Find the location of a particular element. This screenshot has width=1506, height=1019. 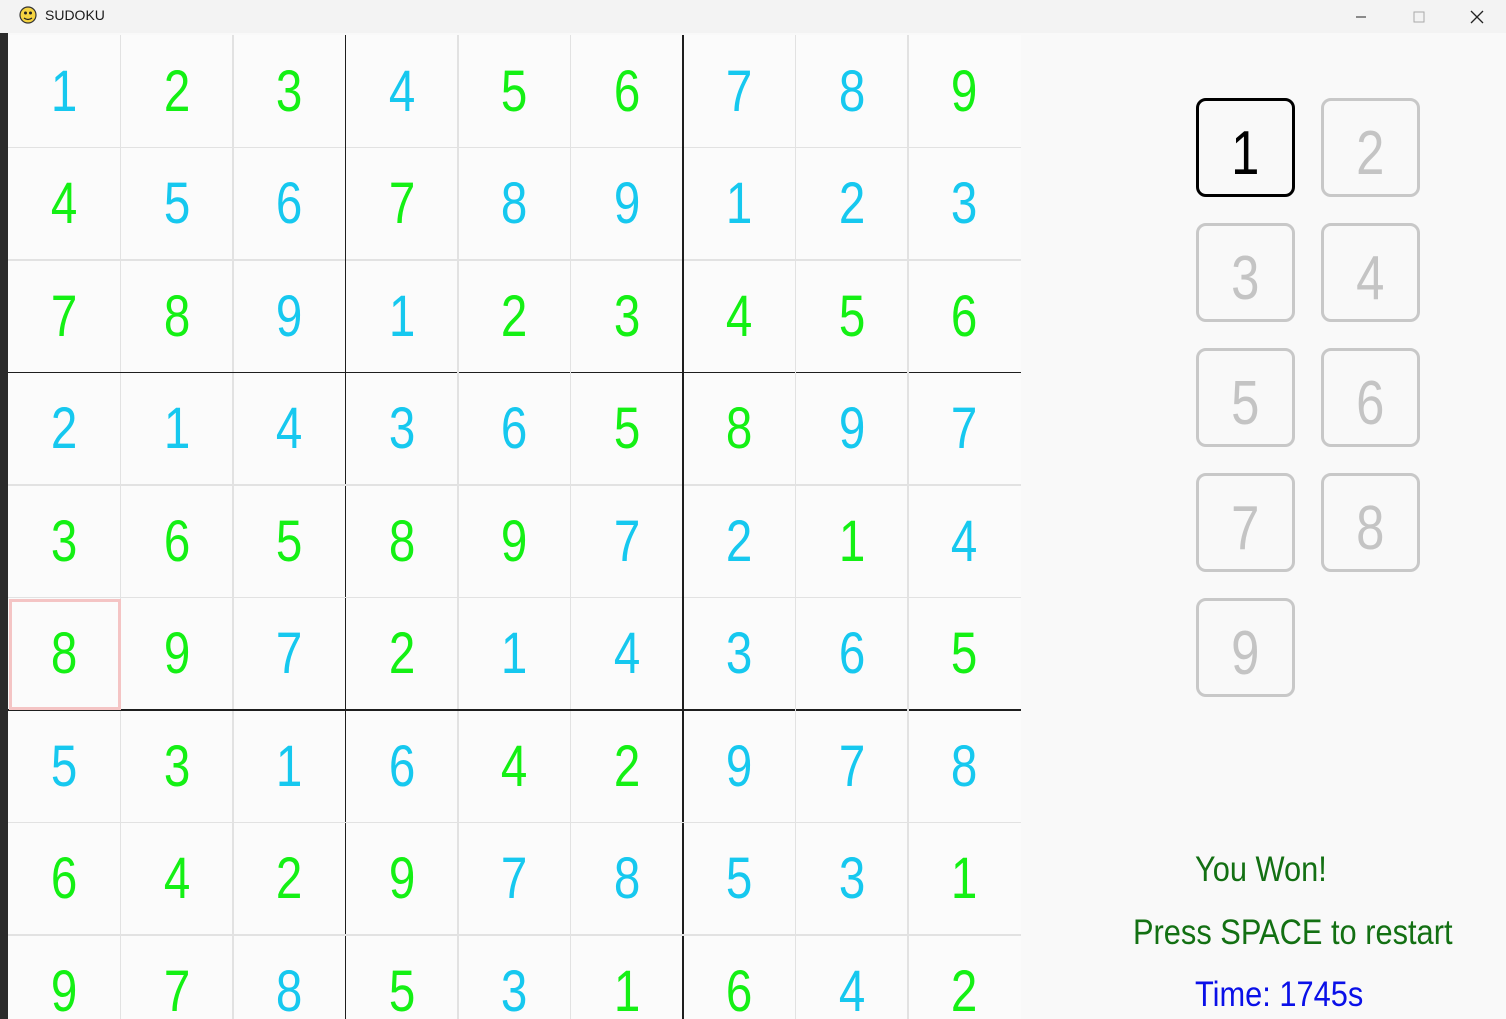

number-button-6: 6 is located at coordinates (1370, 397).